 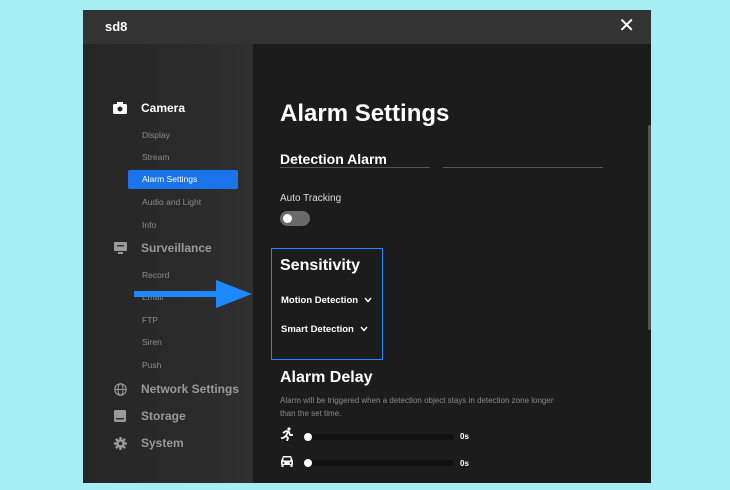 I want to click on sidebar-item-alarm-settings: Alarm Settings, so click(x=183, y=179).